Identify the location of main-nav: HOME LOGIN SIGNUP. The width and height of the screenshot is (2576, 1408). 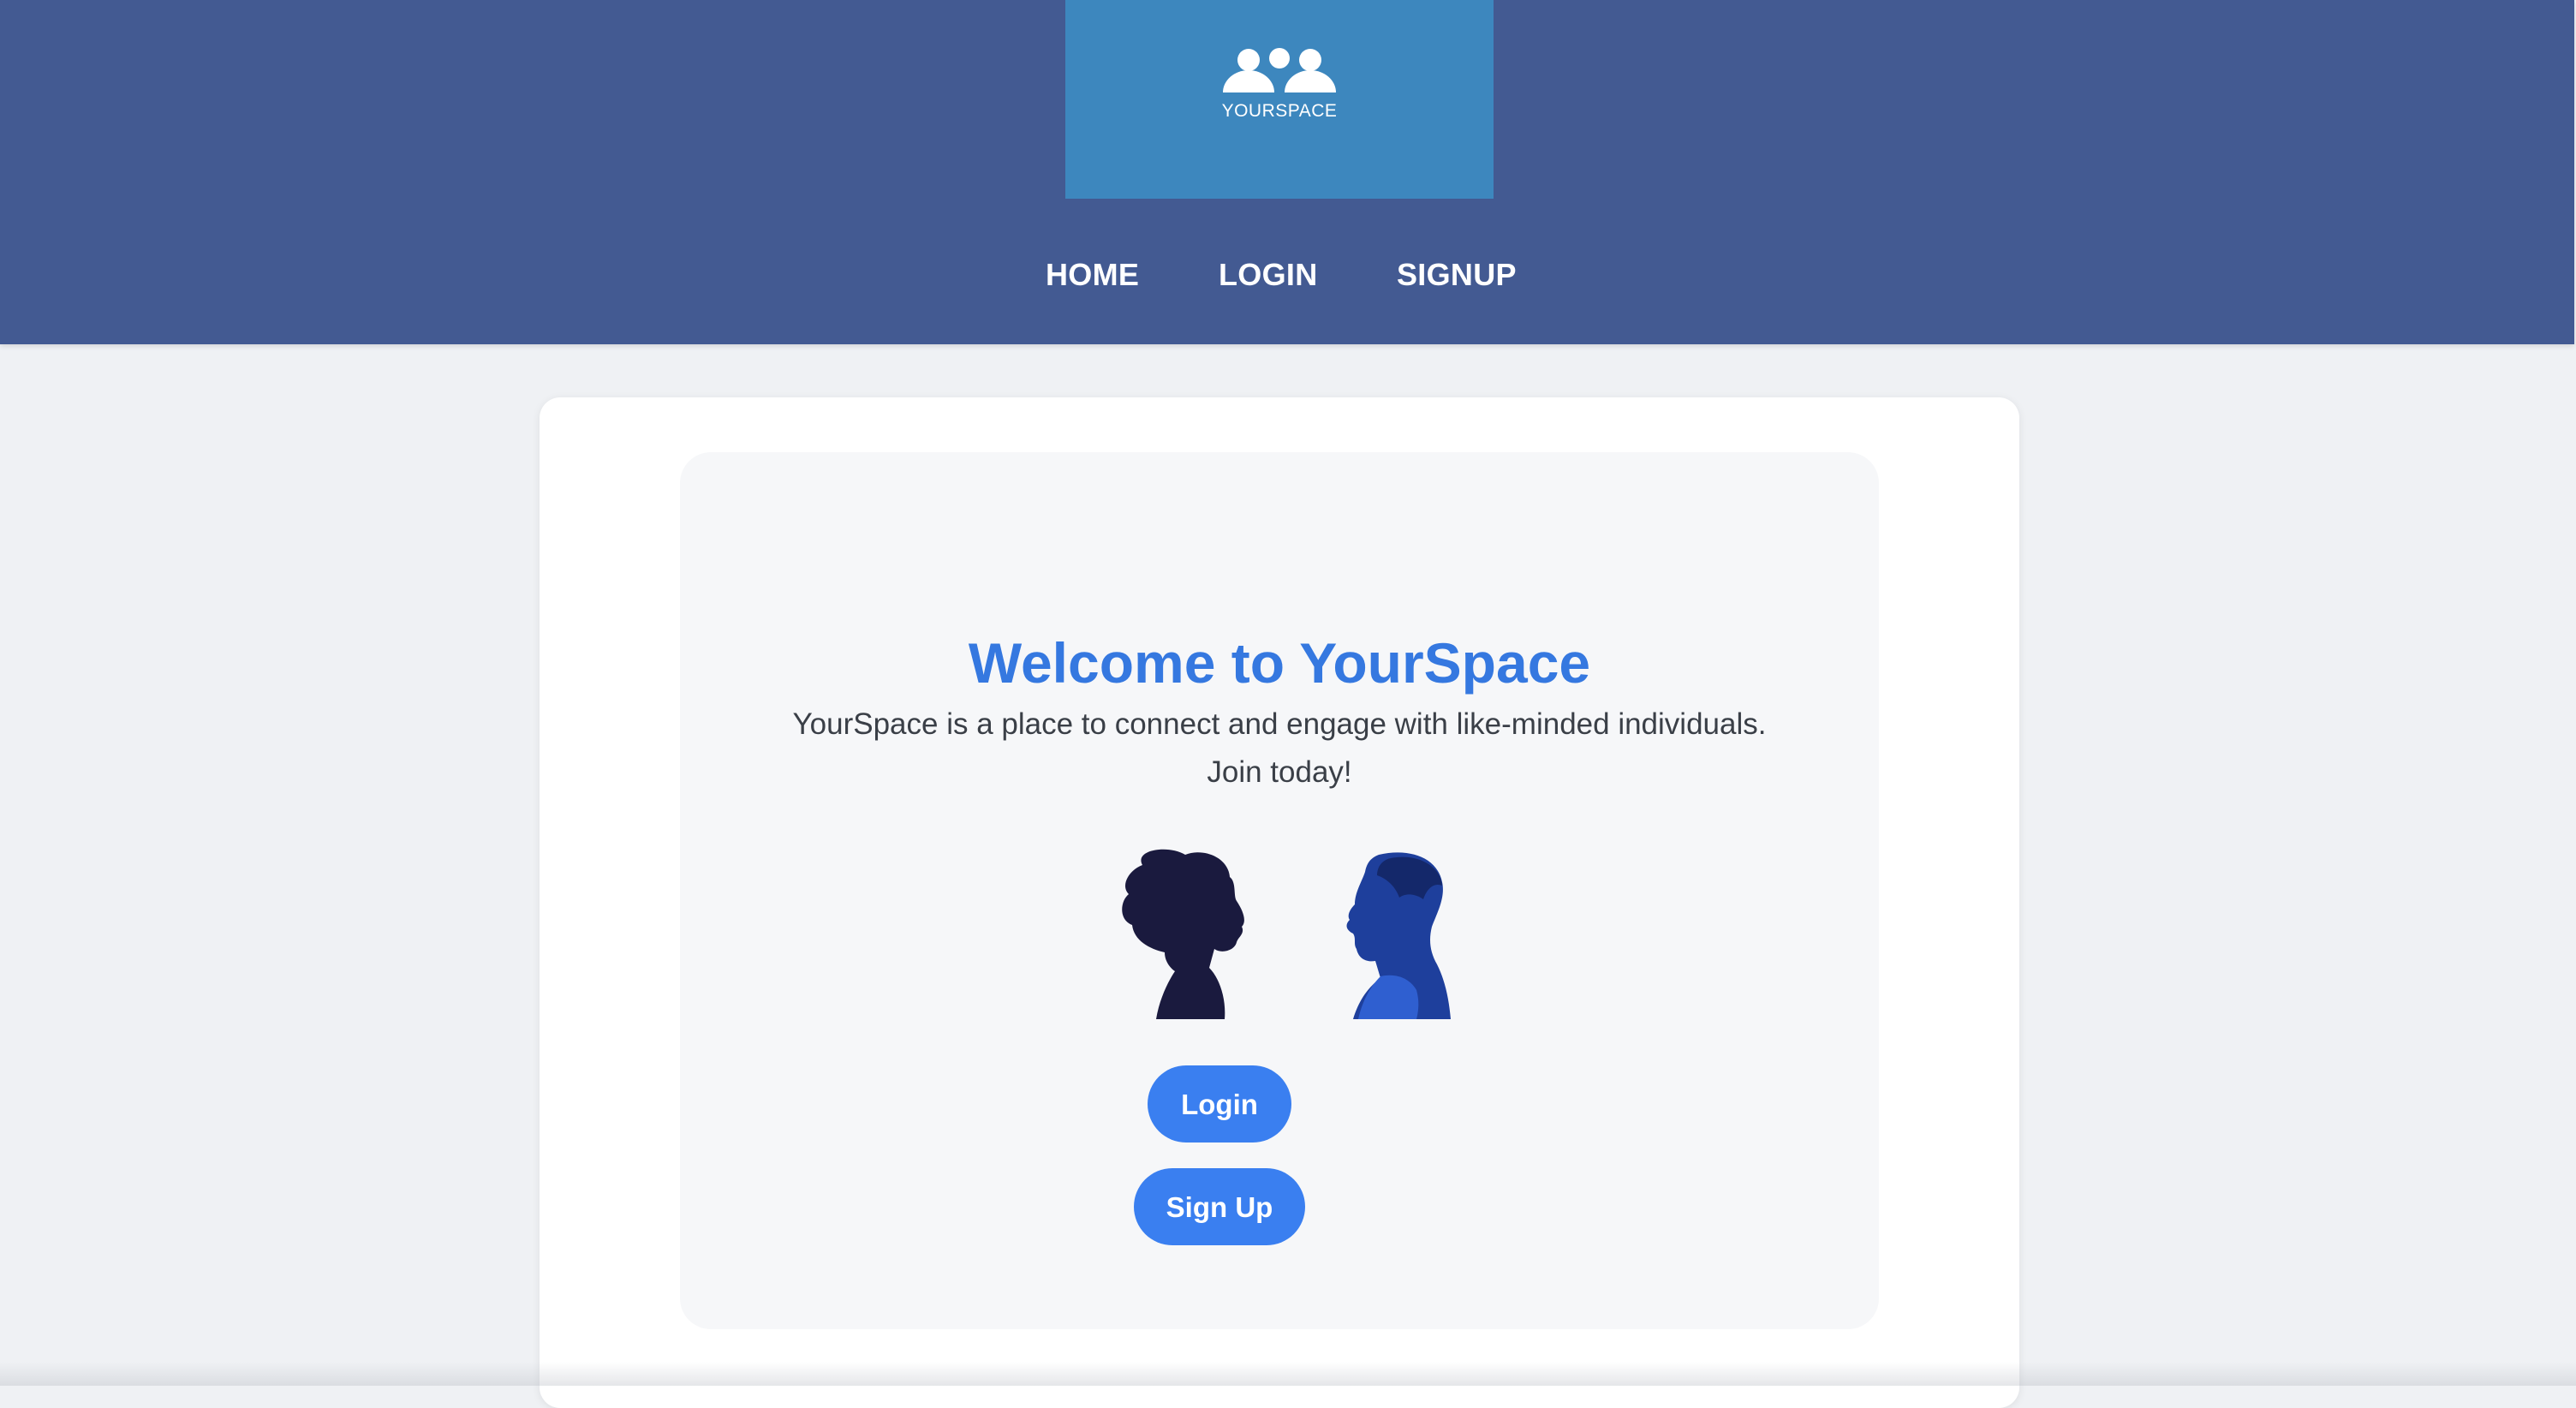
(1287, 275).